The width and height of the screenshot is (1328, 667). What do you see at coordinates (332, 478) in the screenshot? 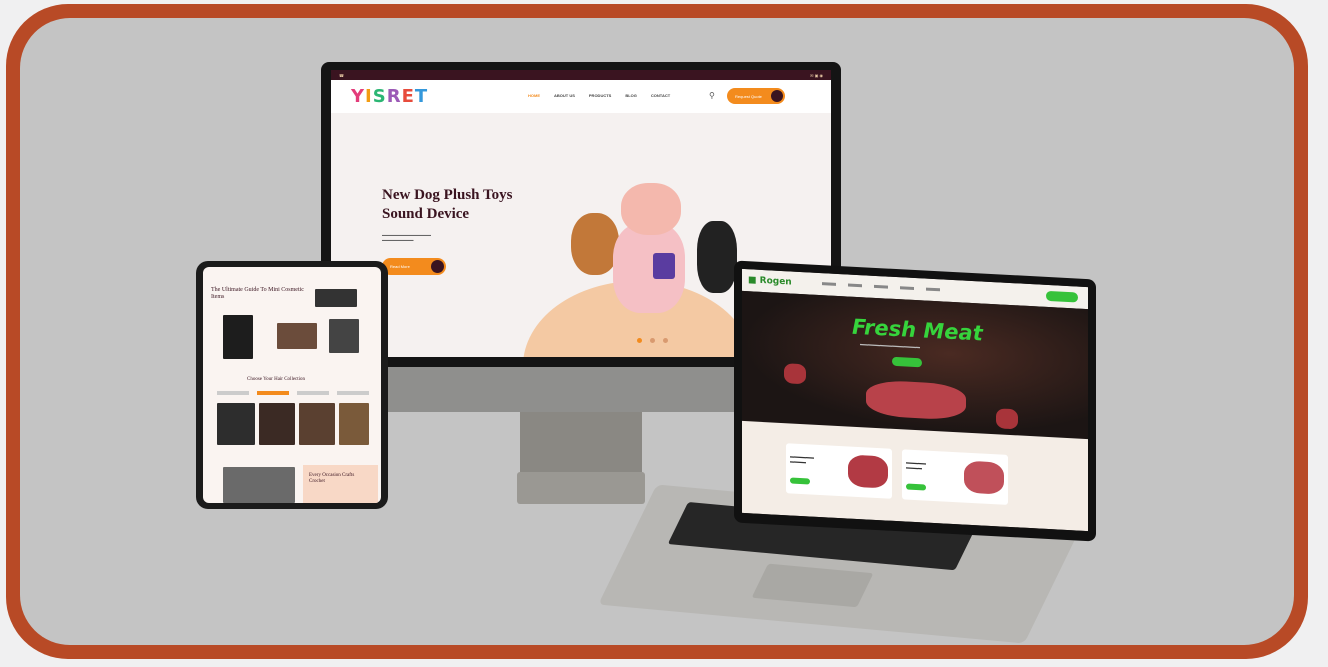
I see `tablet-card-title: Every Occasion Crafts Crochet` at bounding box center [332, 478].